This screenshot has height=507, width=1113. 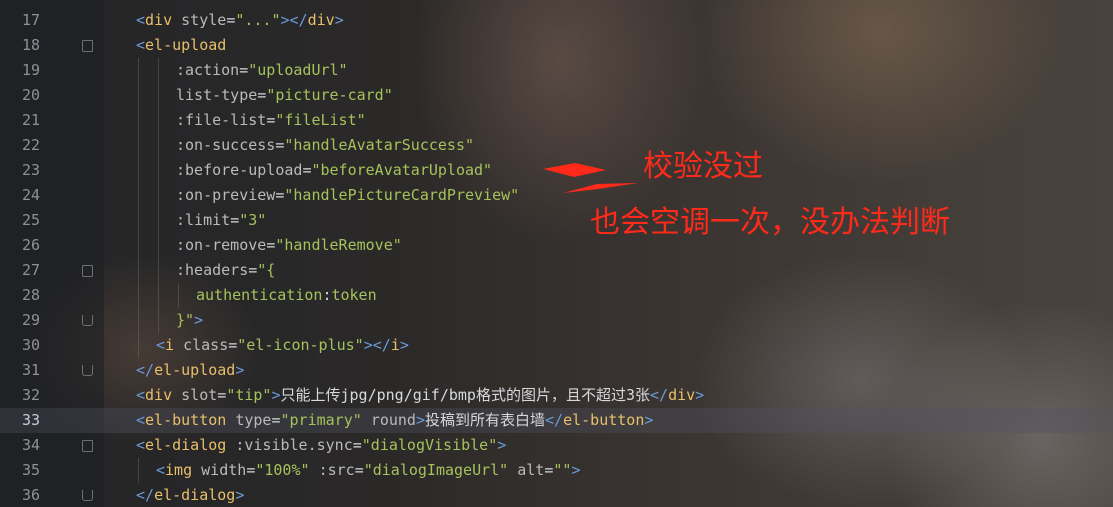 What do you see at coordinates (590, 178) in the screenshot?
I see `annotation-arrows` at bounding box center [590, 178].